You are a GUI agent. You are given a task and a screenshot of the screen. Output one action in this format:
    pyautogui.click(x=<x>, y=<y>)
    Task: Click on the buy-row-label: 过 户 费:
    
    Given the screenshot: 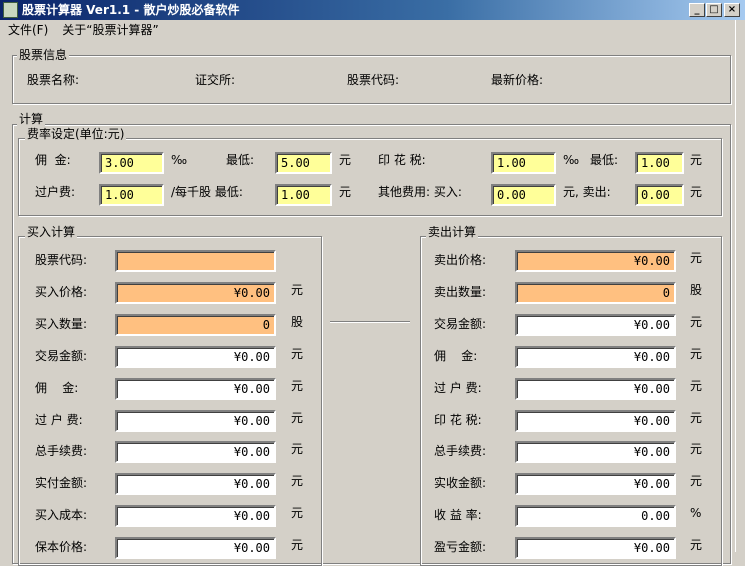 What is the action you would take?
    pyautogui.click(x=59, y=419)
    